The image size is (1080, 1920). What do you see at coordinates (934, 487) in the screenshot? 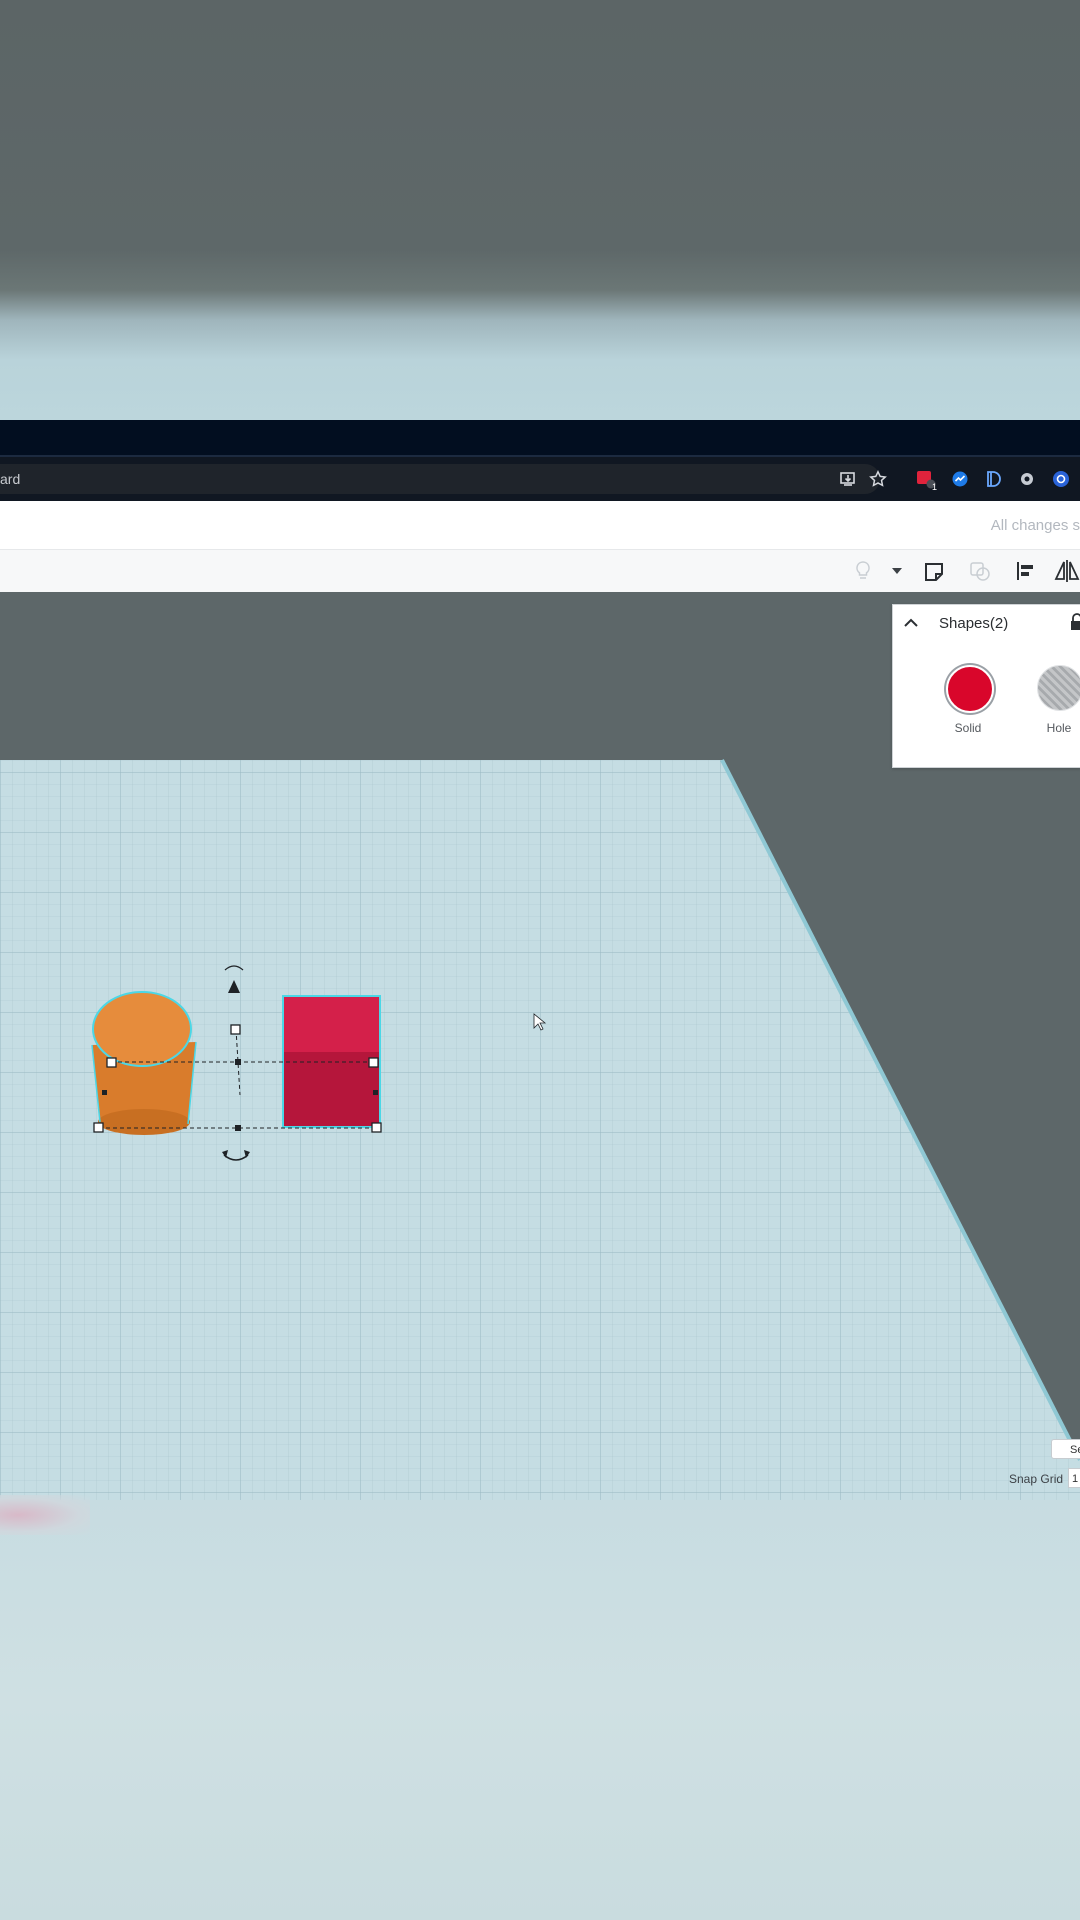
I see `extension-badge: 1` at bounding box center [934, 487].